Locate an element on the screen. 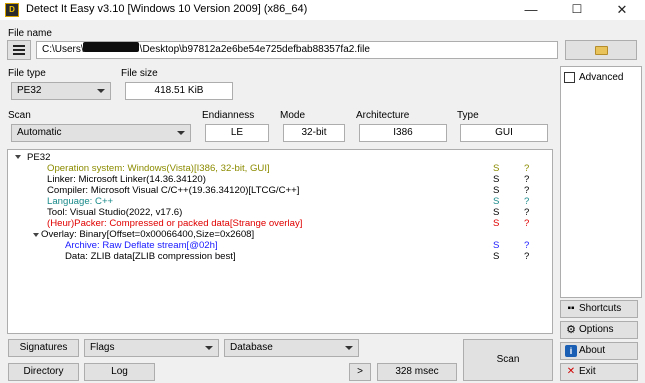 Image resolution: width=645 pixels, height=383 pixels. list-icon is located at coordinates (19, 50).